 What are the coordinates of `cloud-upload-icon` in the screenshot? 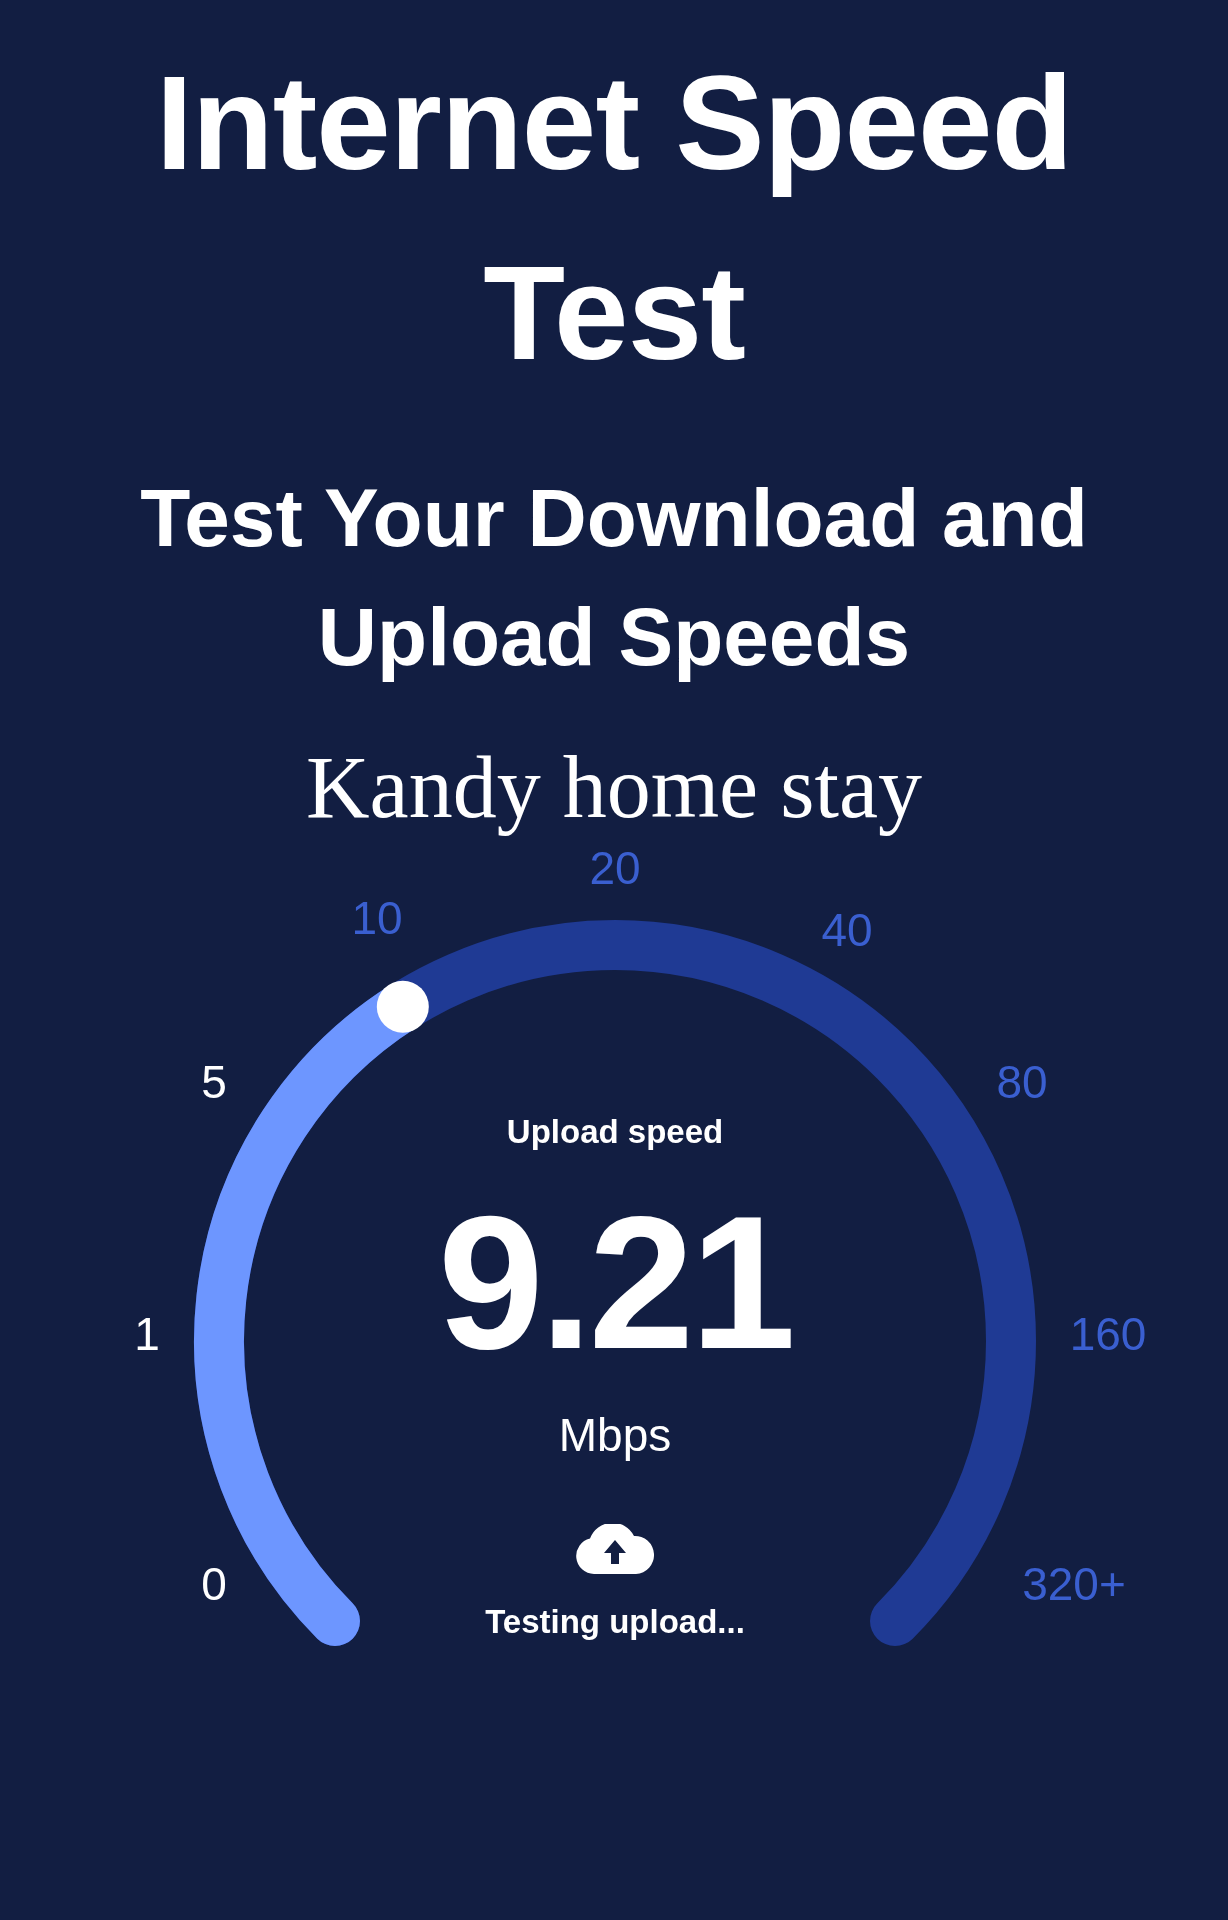 It's located at (615, 1549).